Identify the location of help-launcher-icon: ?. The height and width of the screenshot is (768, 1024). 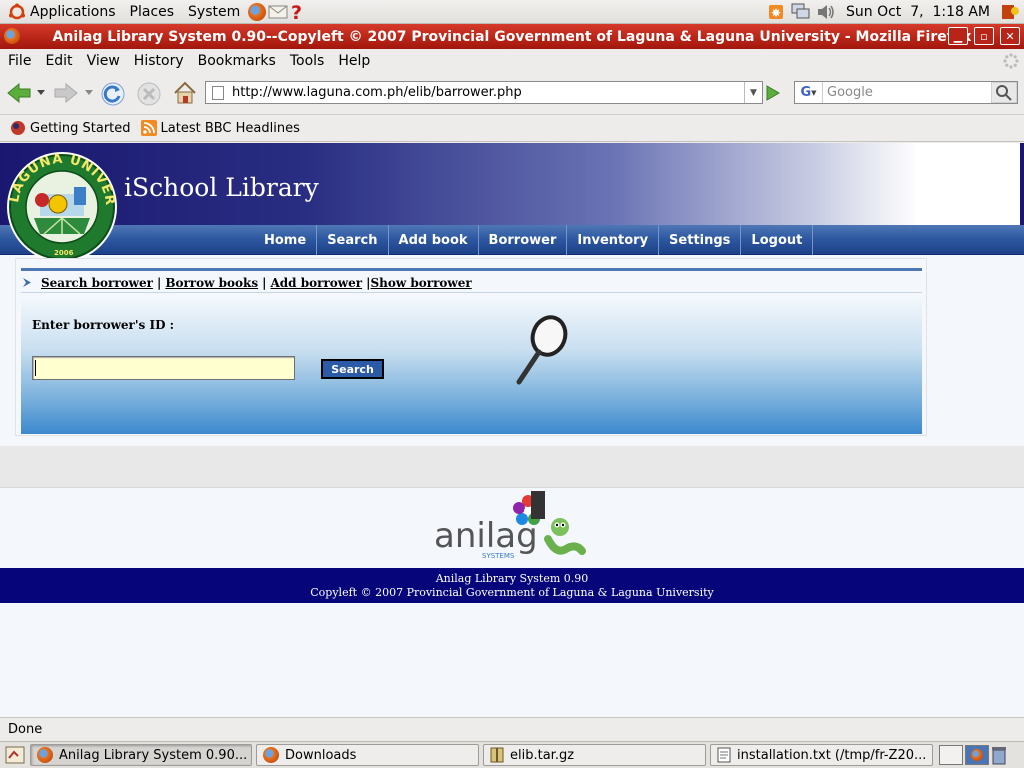
(297, 12).